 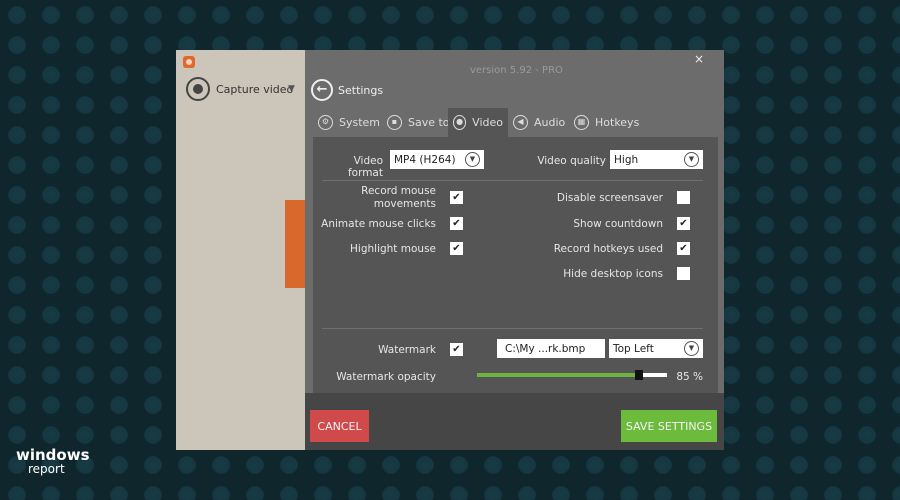 I want to click on gear-icon: ⚙, so click(x=325, y=122).